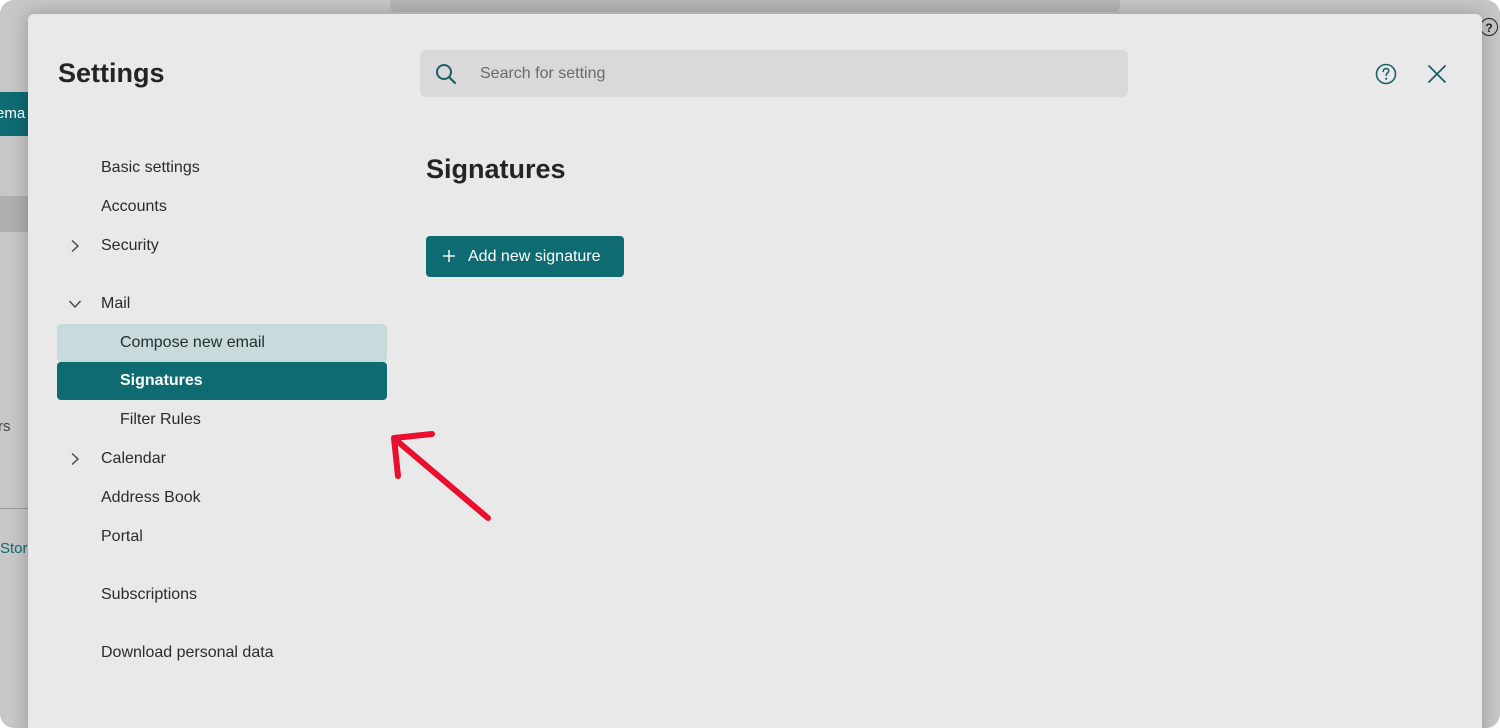 This screenshot has width=1500, height=728. I want to click on nav-item-label: Filter Rules, so click(160, 419).